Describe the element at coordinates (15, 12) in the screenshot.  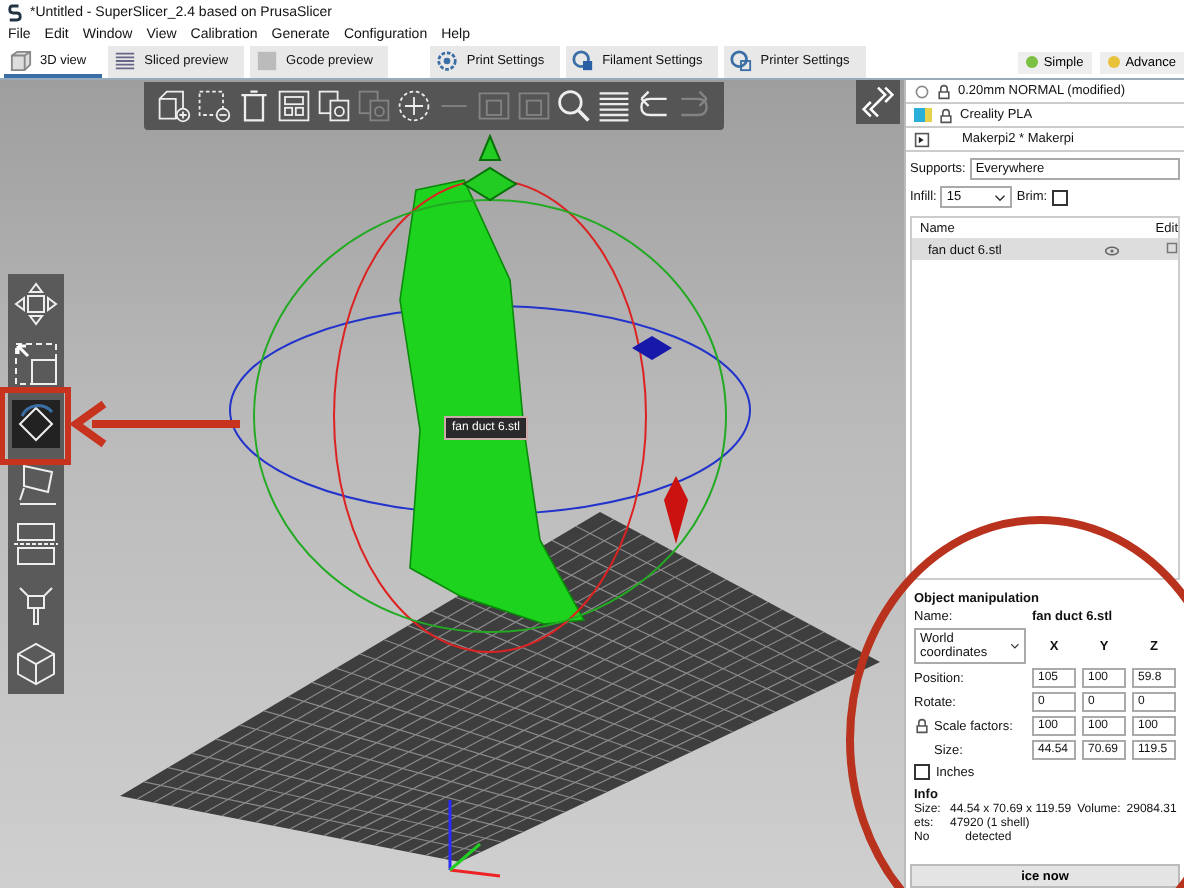
I see `app-logo-icon` at that location.